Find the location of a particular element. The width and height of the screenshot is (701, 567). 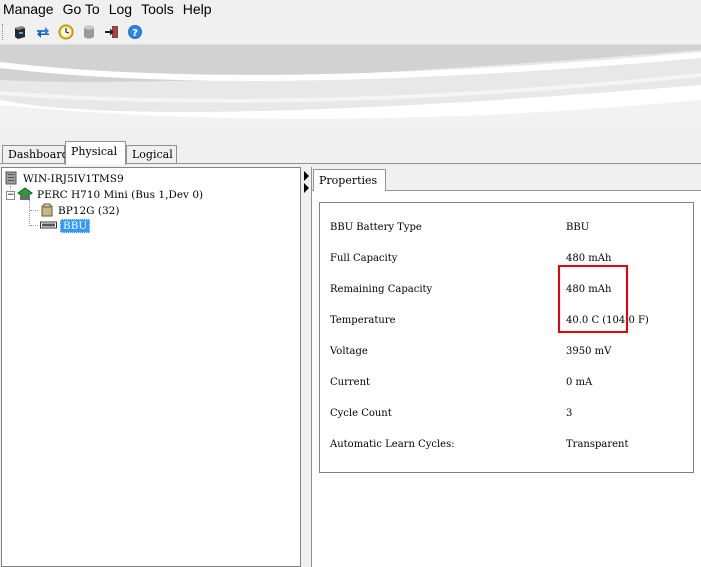

property-value: Transparent is located at coordinates (597, 444).